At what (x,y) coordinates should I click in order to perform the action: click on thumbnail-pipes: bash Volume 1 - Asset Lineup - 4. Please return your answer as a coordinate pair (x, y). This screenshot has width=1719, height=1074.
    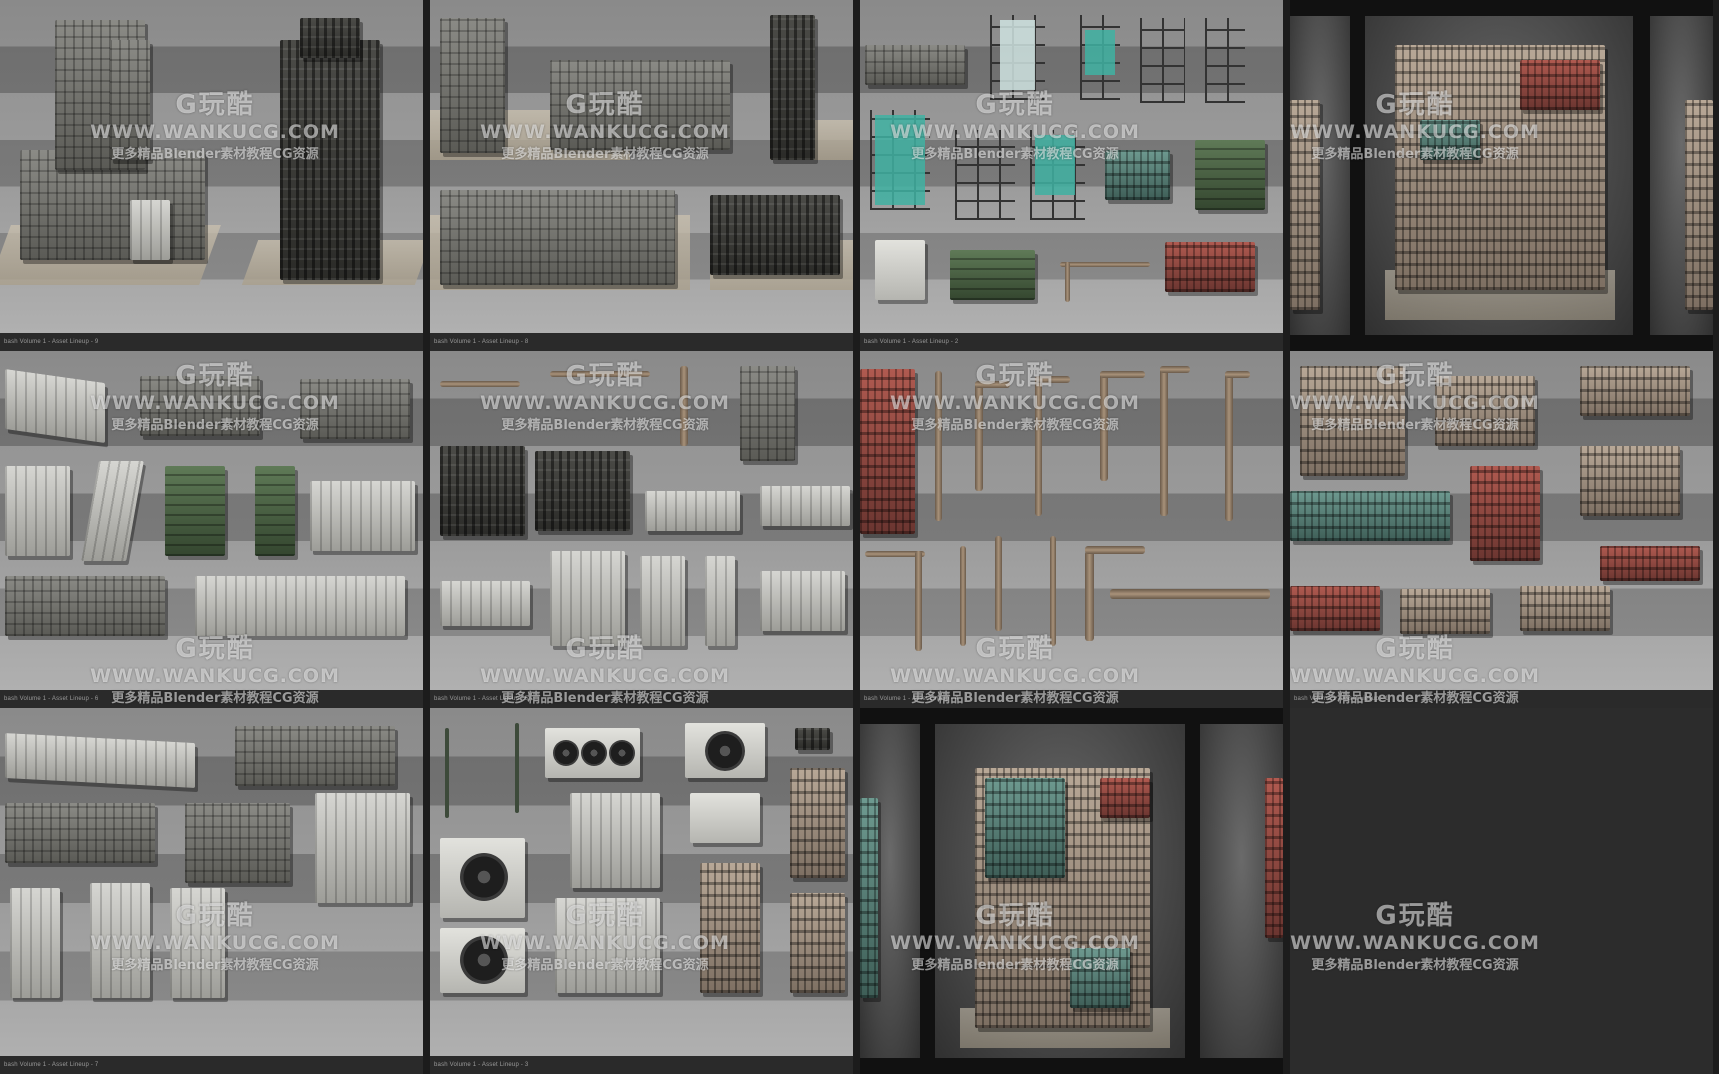
    Looking at the image, I should click on (1071, 529).